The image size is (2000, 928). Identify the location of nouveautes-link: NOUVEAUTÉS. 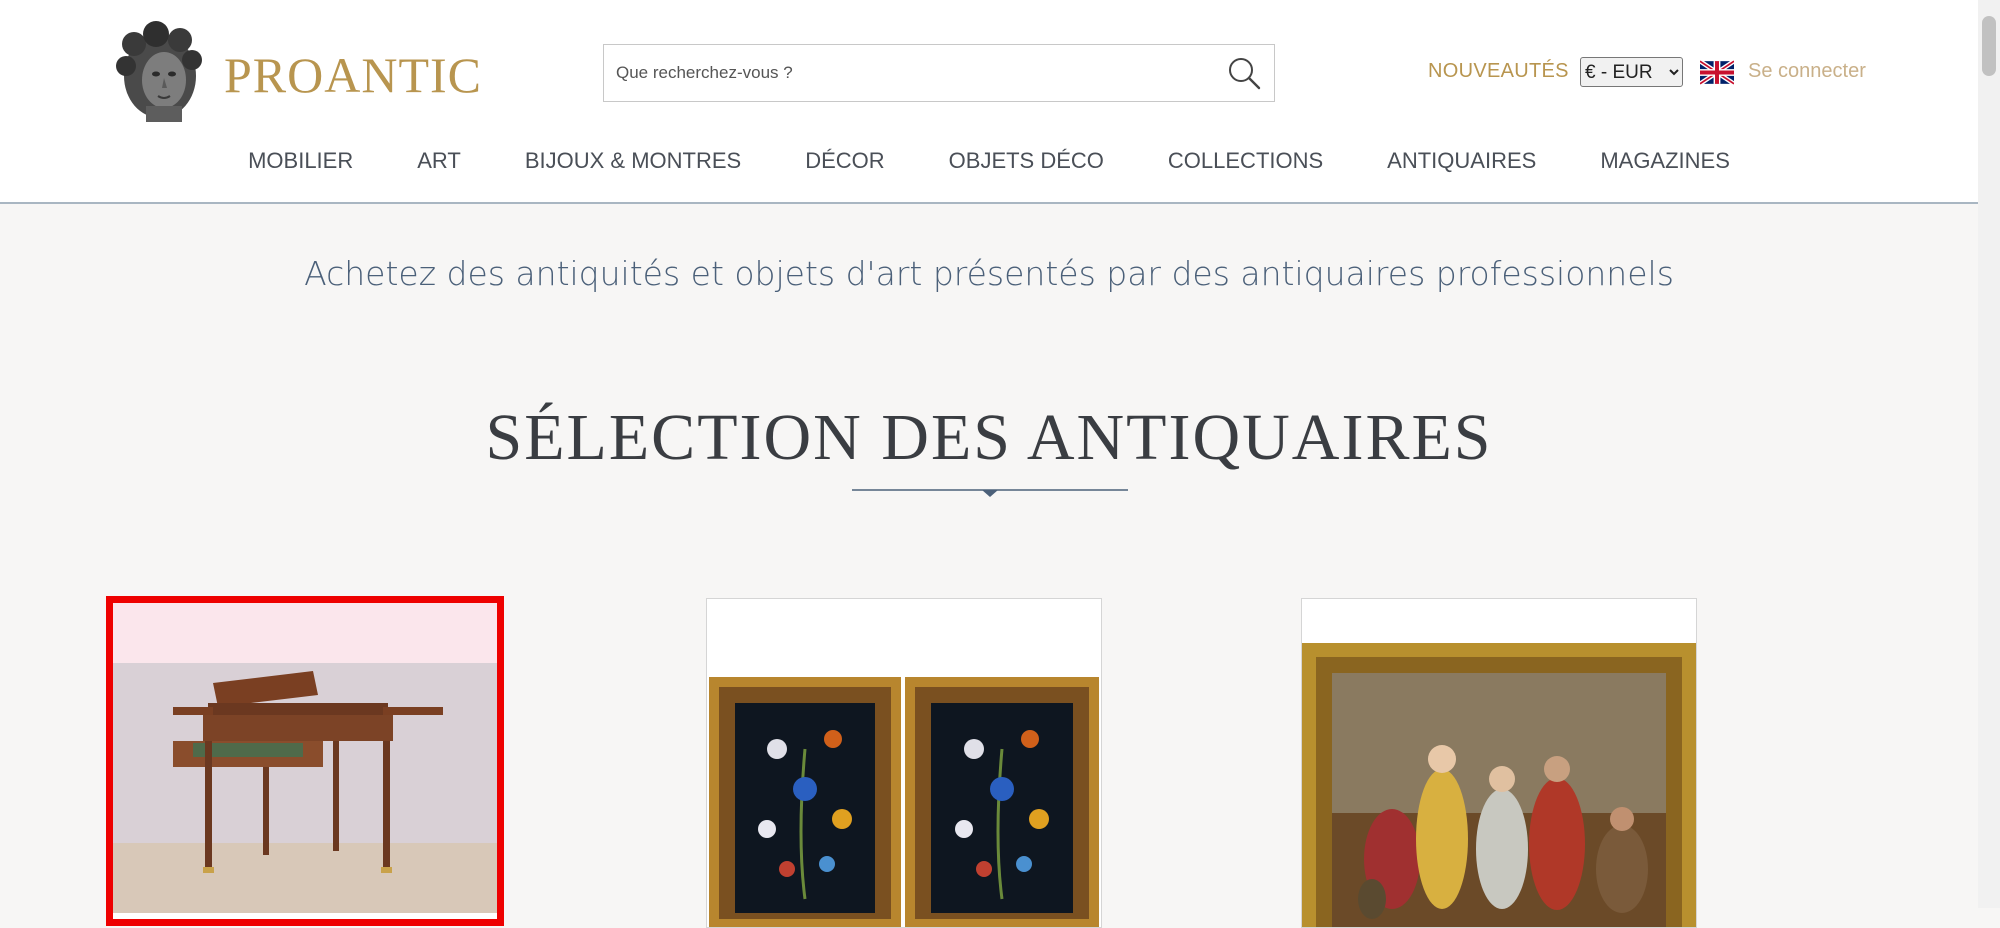
(1498, 71).